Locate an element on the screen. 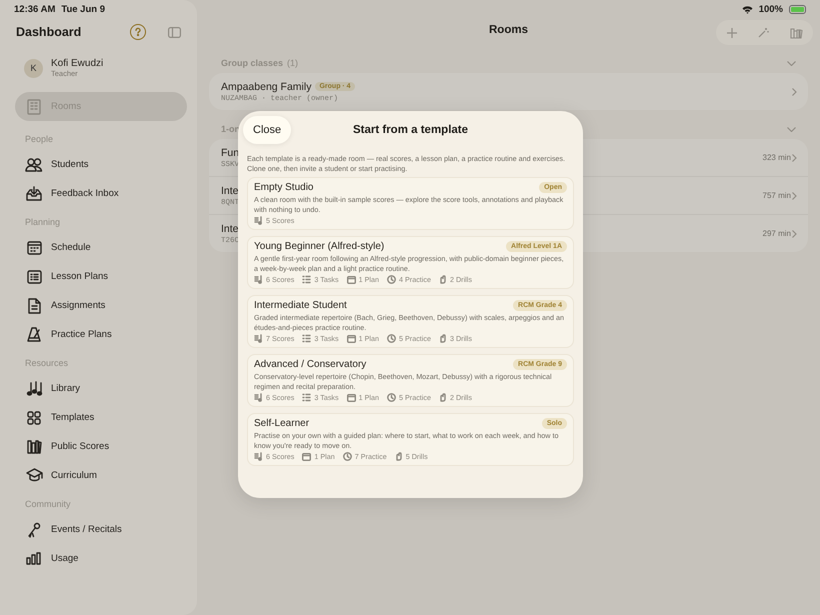 The image size is (820, 615). plus-icon is located at coordinates (731, 33).